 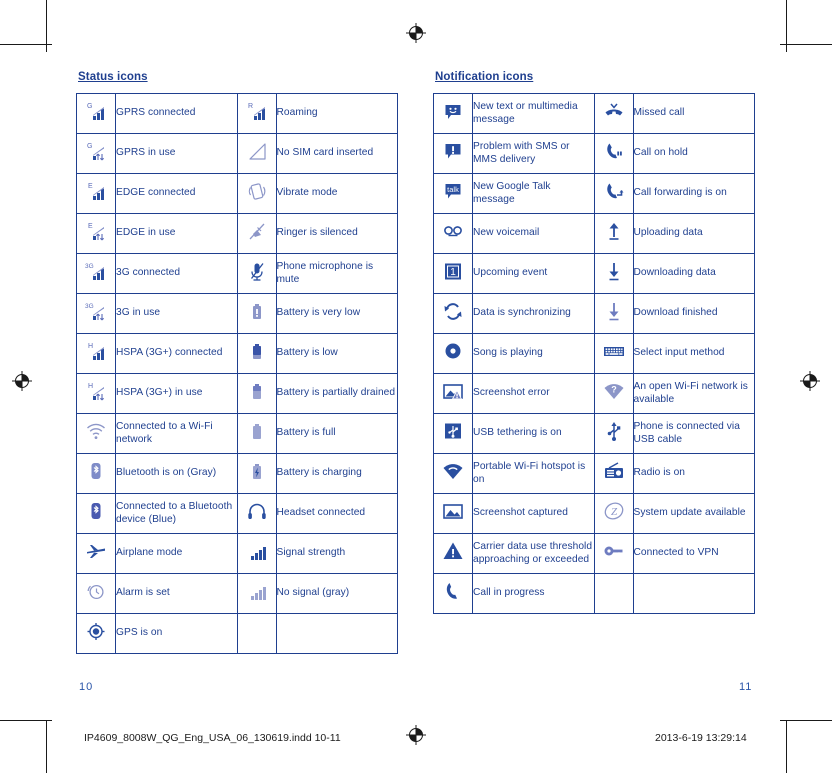 I want to click on radio-on-icon-cell, so click(x=613, y=473).